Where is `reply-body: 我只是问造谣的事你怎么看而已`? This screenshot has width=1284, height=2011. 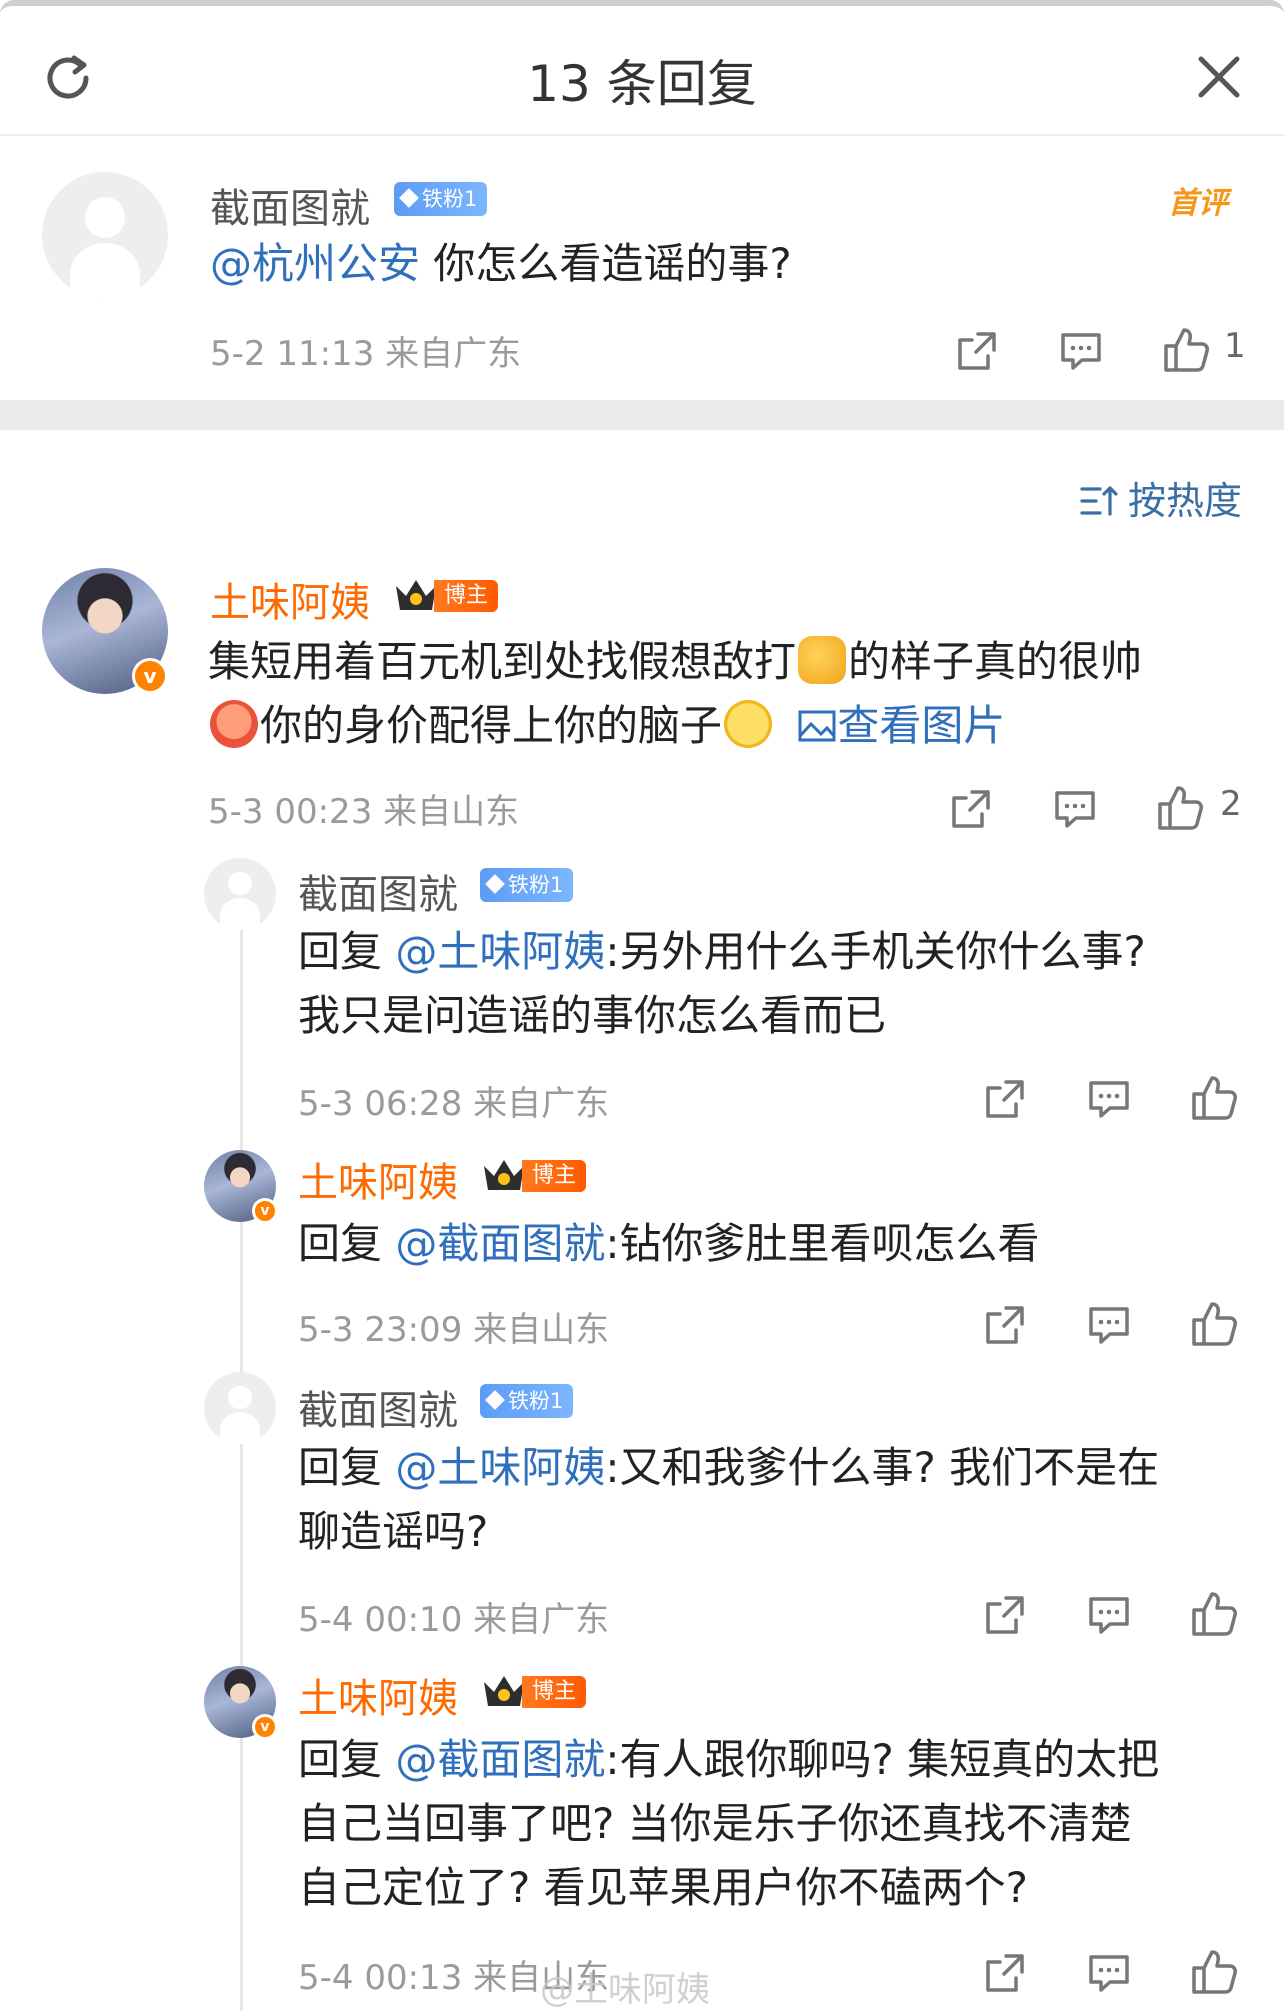 reply-body: 我只是问造谣的事你怎么看而已 is located at coordinates (592, 1015).